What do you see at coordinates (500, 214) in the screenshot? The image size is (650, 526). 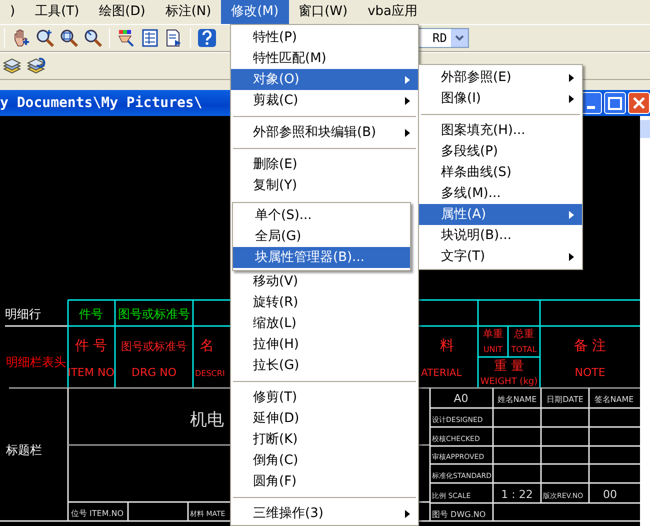 I see `menu-item: 属性(A)` at bounding box center [500, 214].